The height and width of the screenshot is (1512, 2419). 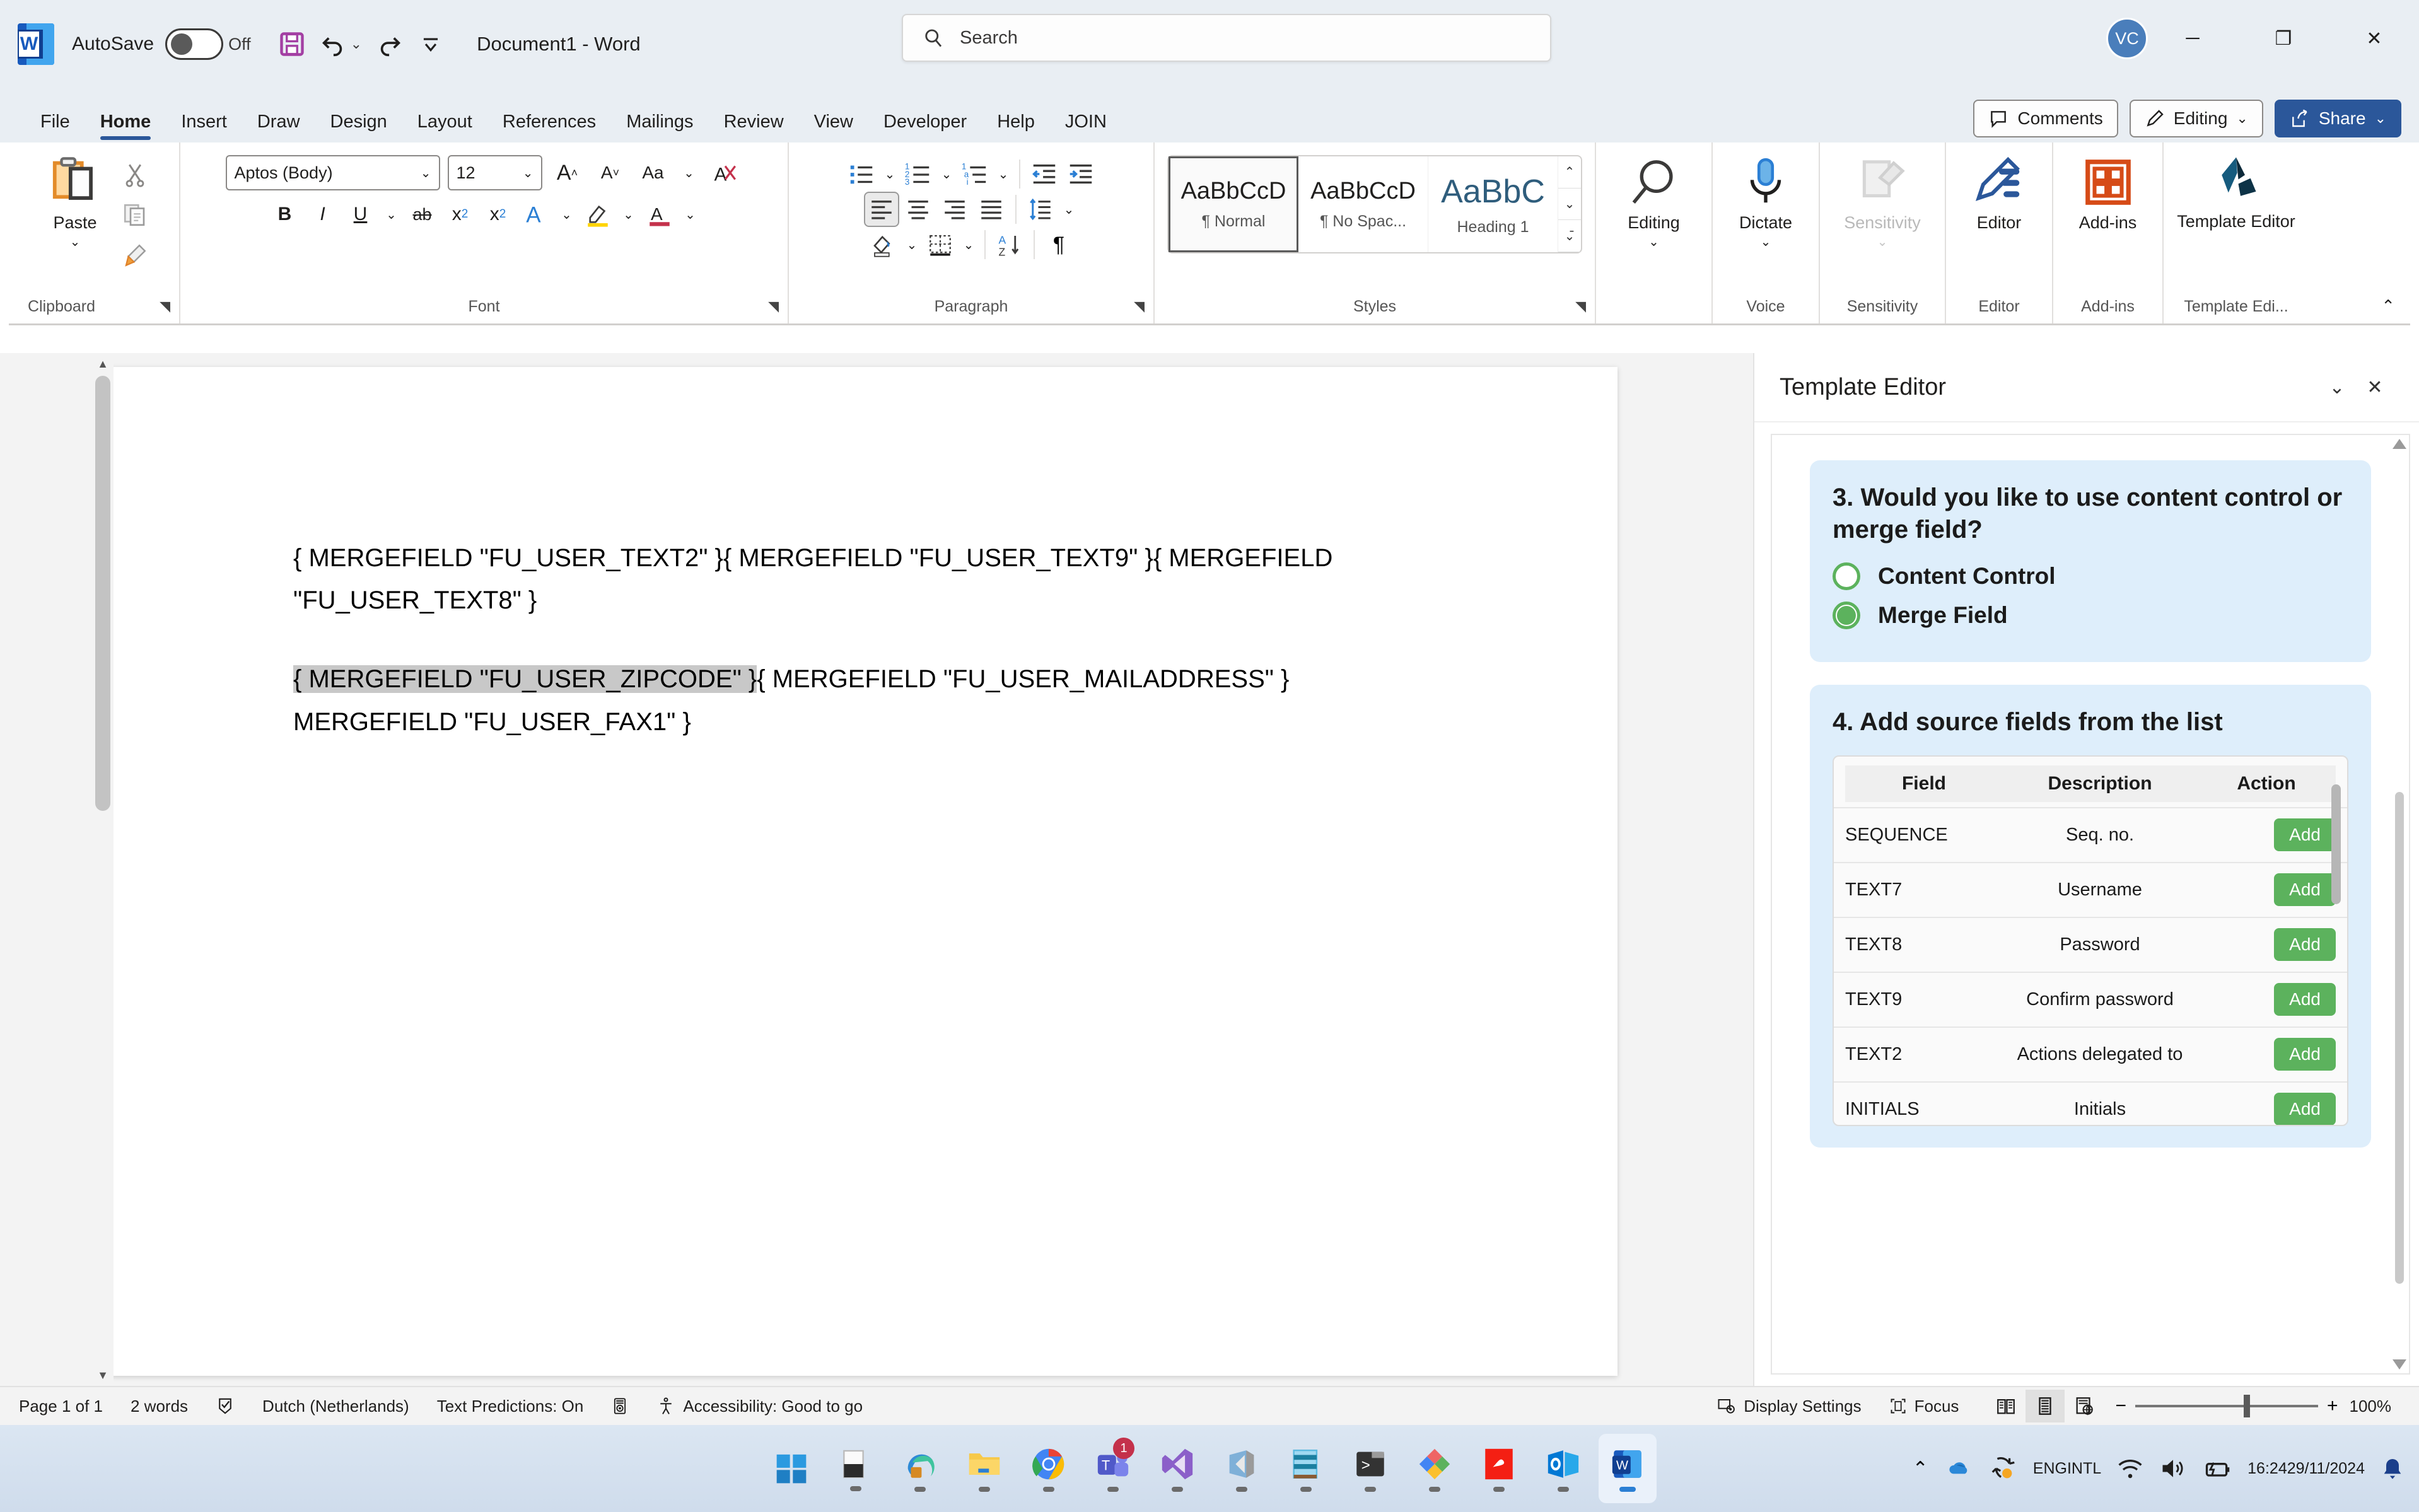 What do you see at coordinates (2045, 1406) in the screenshot?
I see `print-layout-button` at bounding box center [2045, 1406].